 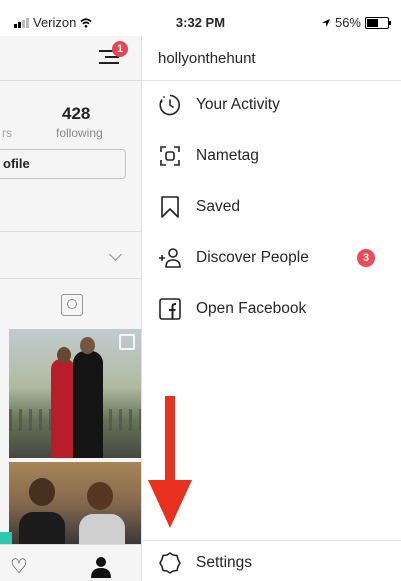 What do you see at coordinates (170, 258) in the screenshot?
I see `add-person-icon` at bounding box center [170, 258].